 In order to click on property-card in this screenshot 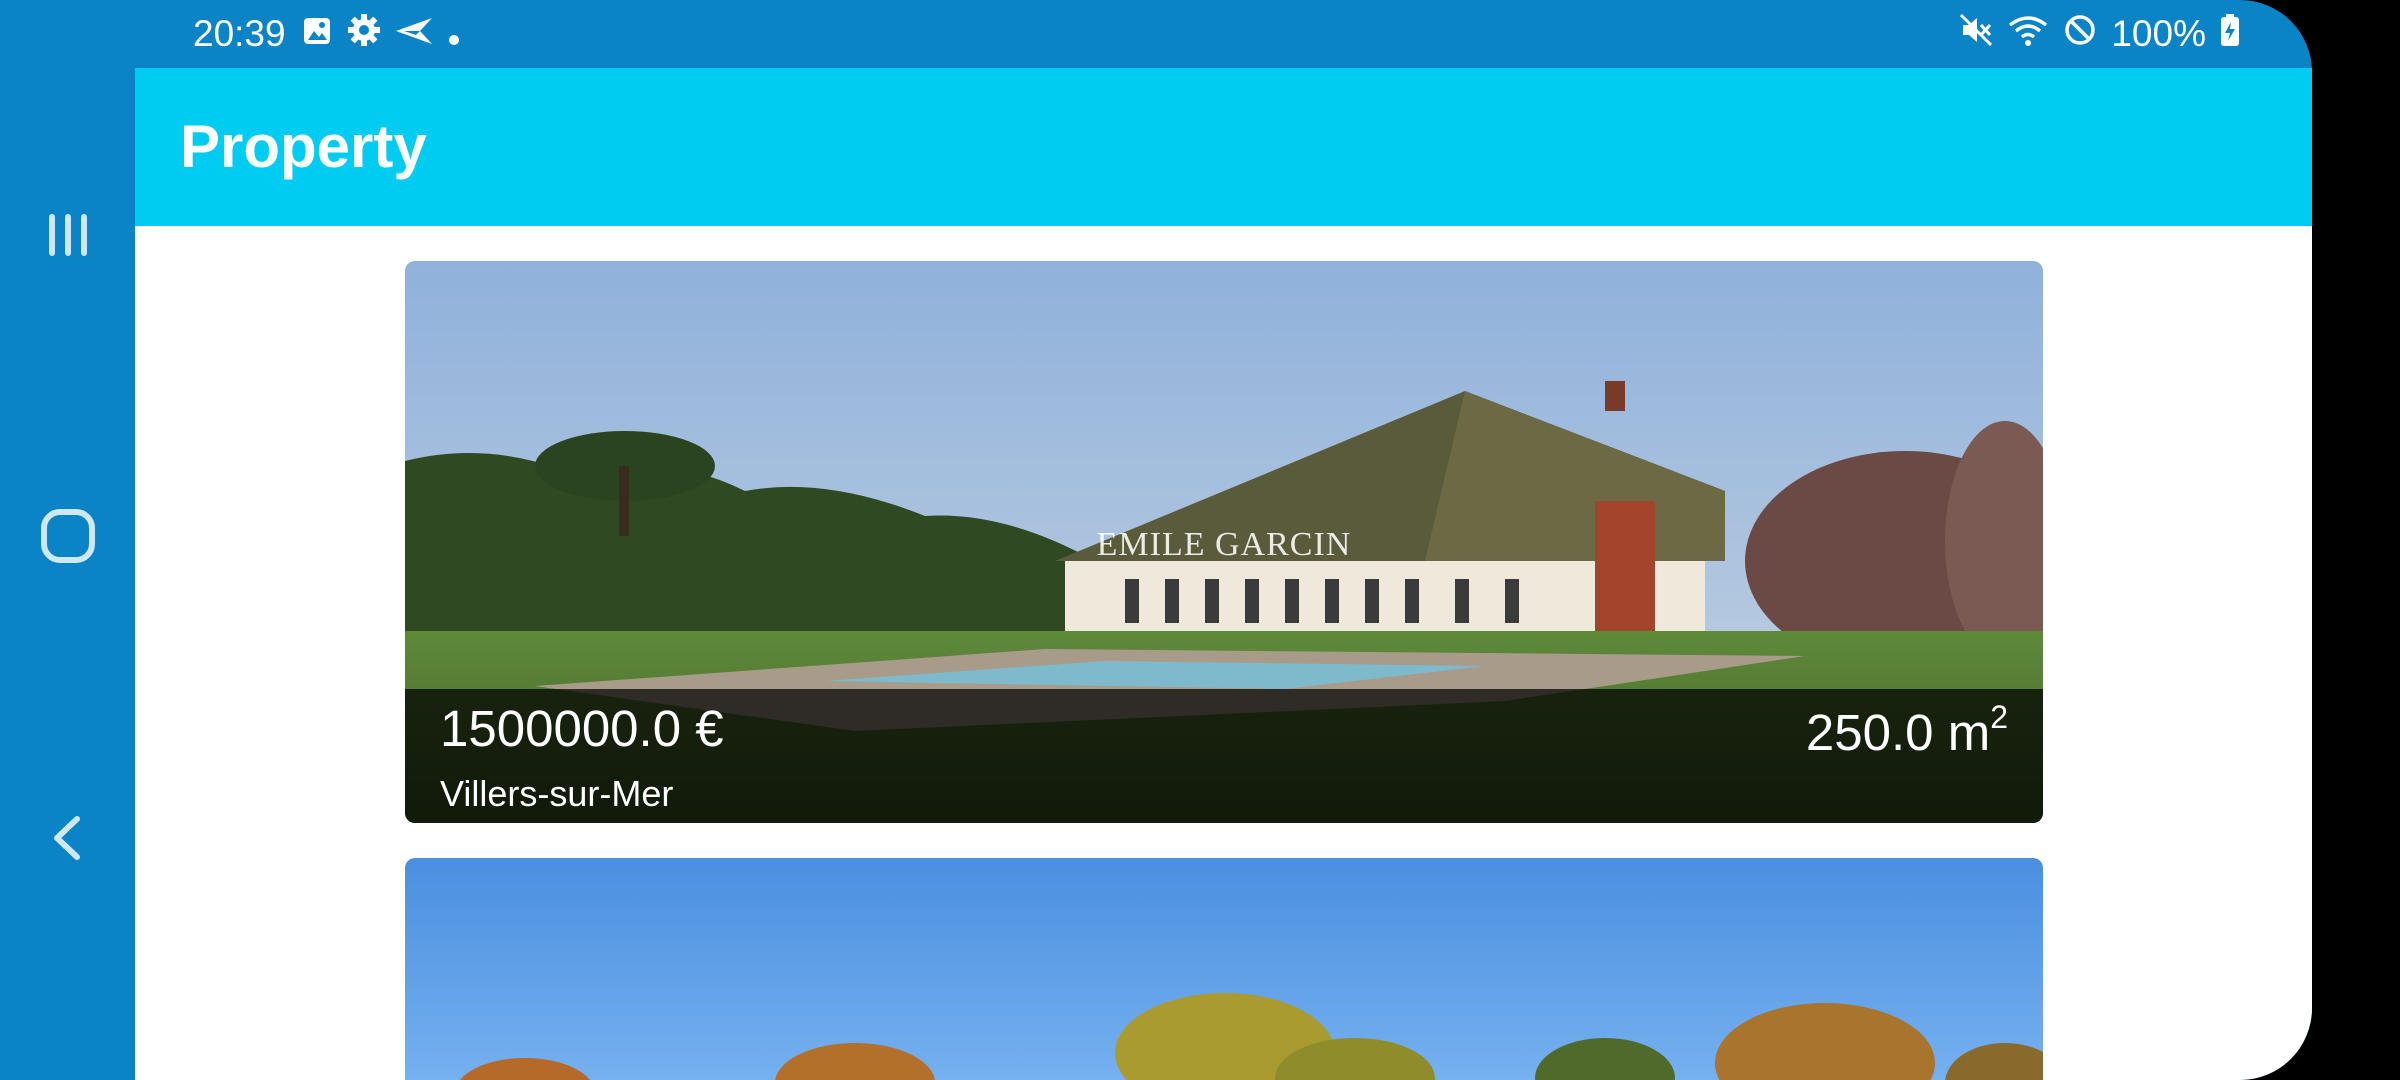, I will do `click(1224, 969)`.